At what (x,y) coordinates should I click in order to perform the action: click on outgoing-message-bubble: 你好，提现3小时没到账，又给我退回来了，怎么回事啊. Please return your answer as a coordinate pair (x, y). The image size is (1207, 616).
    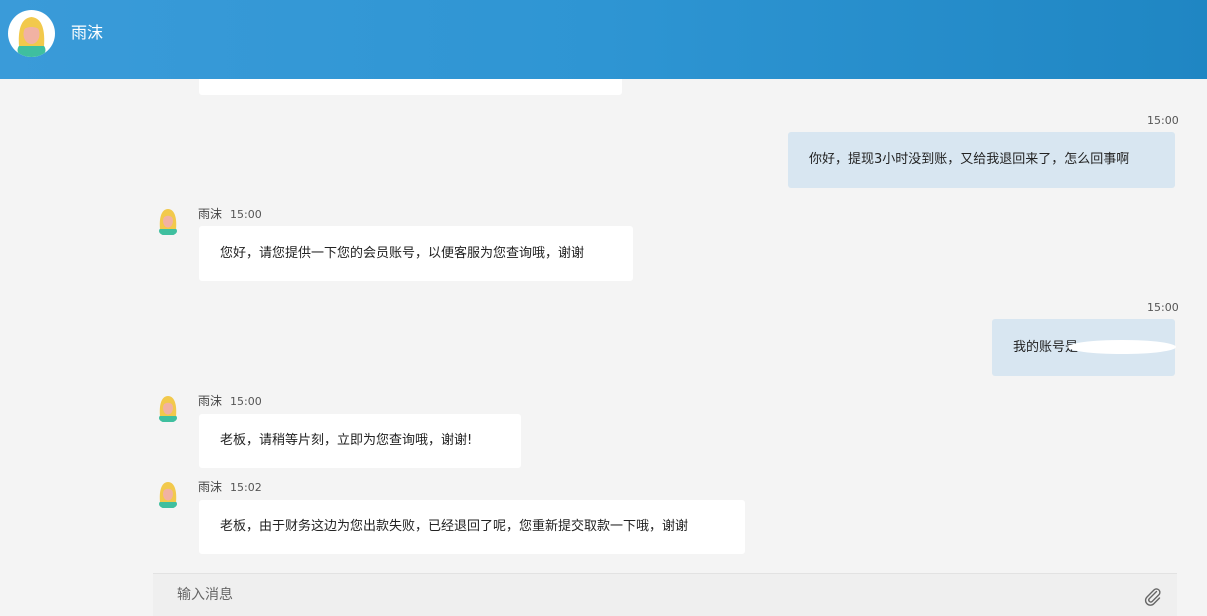
    Looking at the image, I should click on (981, 160).